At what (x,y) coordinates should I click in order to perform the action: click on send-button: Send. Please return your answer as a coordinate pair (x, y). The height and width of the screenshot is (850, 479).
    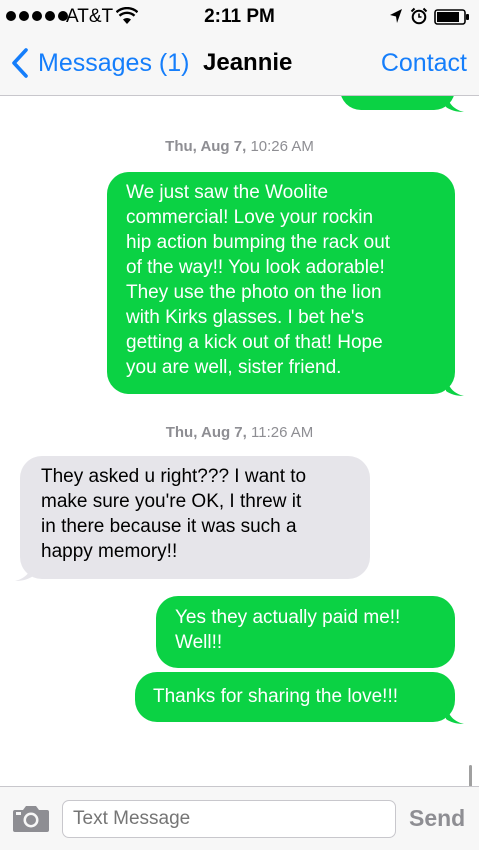
    Looking at the image, I should click on (437, 818).